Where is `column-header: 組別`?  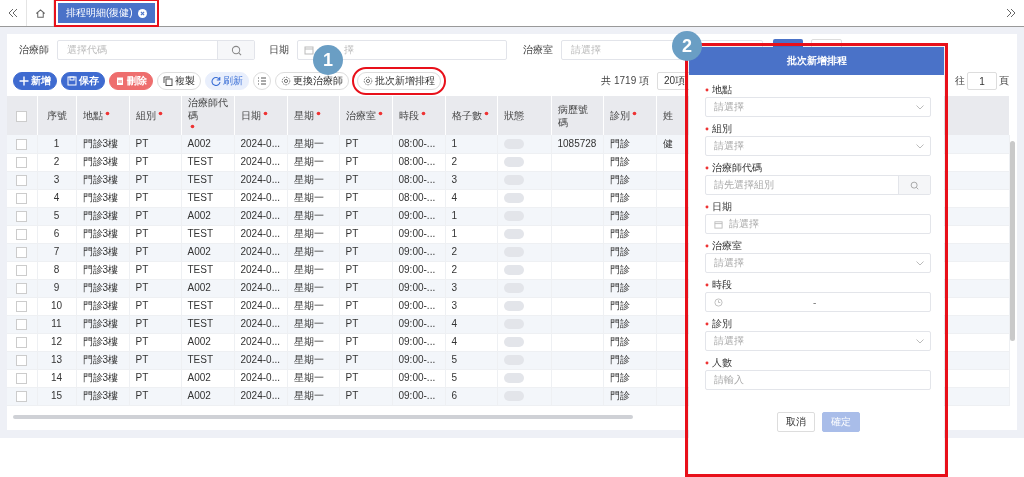 column-header: 組別 is located at coordinates (145, 115).